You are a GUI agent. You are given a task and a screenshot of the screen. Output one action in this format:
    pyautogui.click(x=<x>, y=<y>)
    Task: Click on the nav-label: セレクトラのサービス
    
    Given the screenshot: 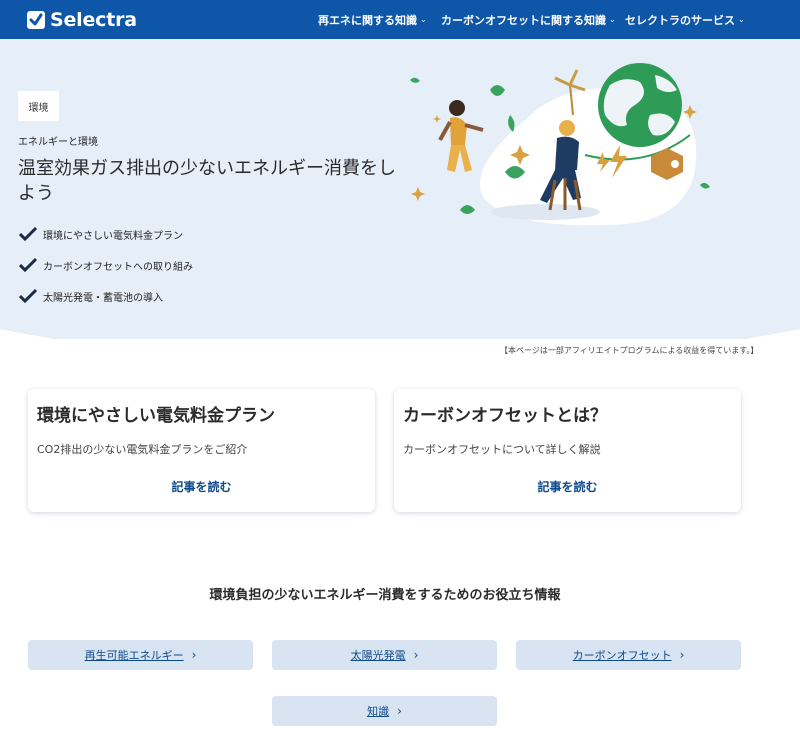 What is the action you would take?
    pyautogui.click(x=680, y=20)
    